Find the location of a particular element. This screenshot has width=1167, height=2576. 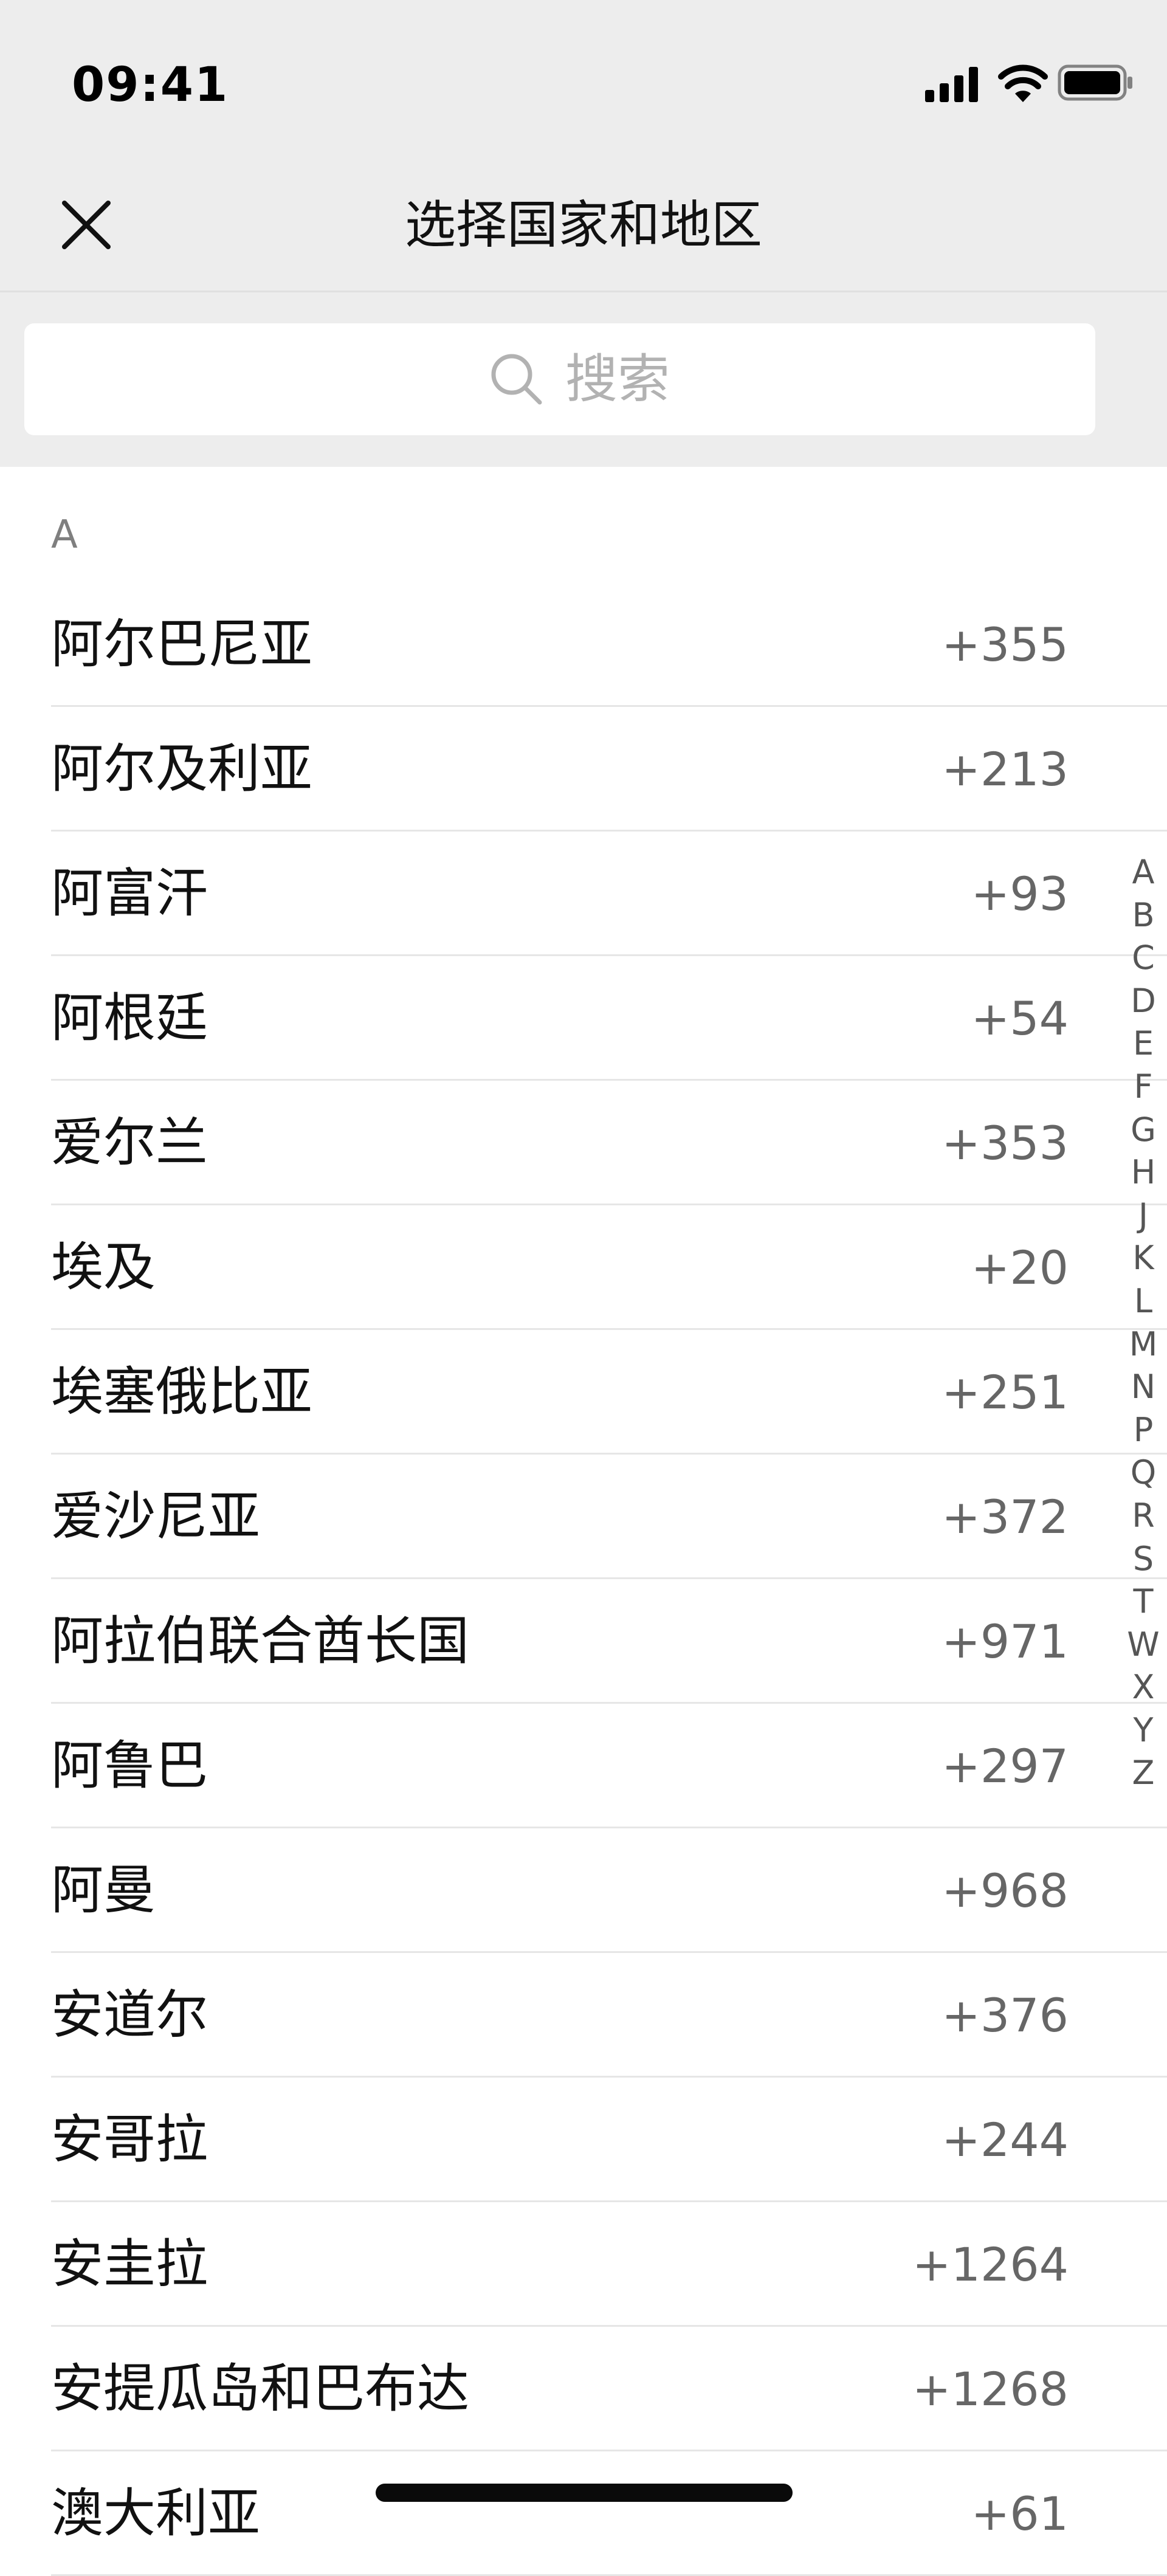

search-icon is located at coordinates (516, 379).